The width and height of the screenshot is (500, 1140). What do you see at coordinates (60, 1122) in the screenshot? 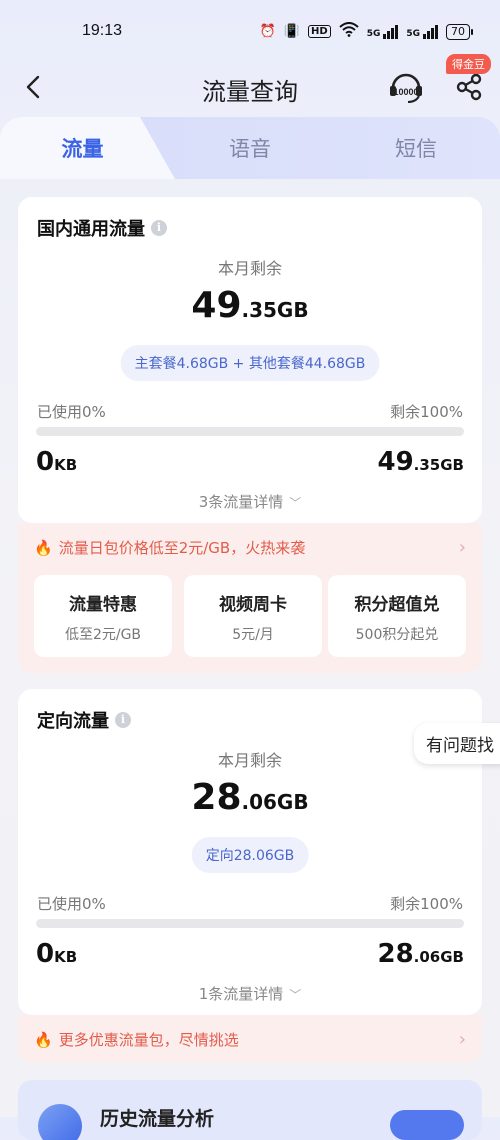
I see `chart-icon` at bounding box center [60, 1122].